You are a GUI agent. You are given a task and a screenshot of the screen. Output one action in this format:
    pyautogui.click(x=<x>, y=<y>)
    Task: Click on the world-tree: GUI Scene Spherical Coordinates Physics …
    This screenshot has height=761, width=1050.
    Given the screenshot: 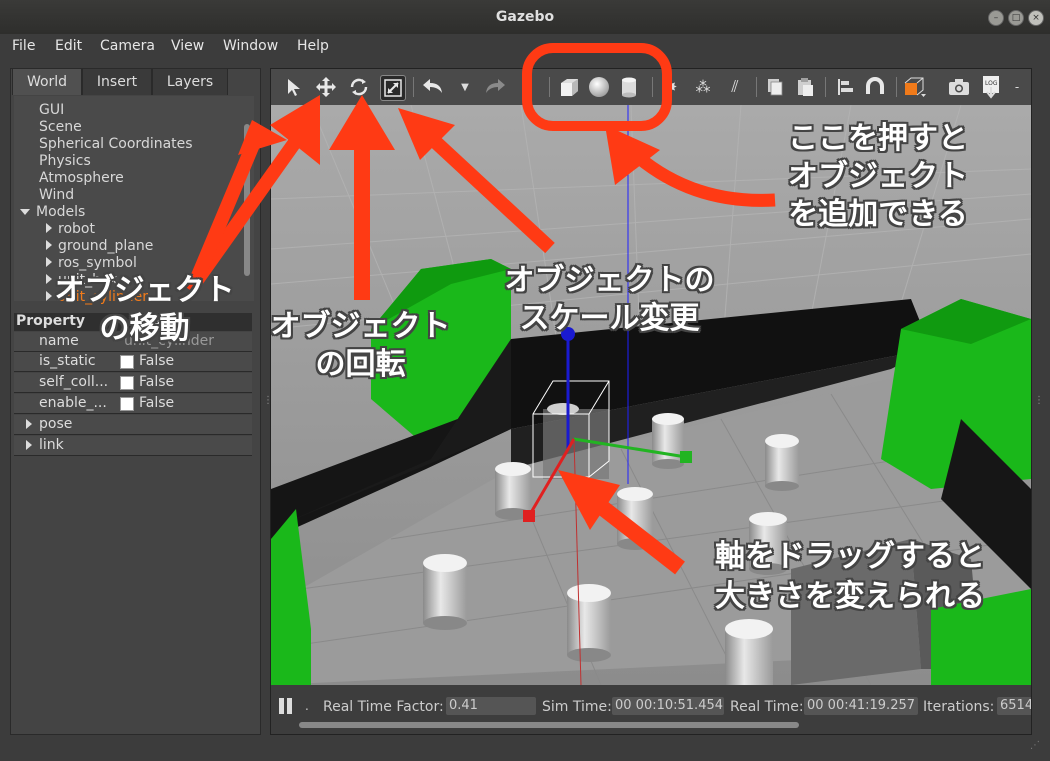 What is the action you would take?
    pyautogui.click(x=134, y=200)
    